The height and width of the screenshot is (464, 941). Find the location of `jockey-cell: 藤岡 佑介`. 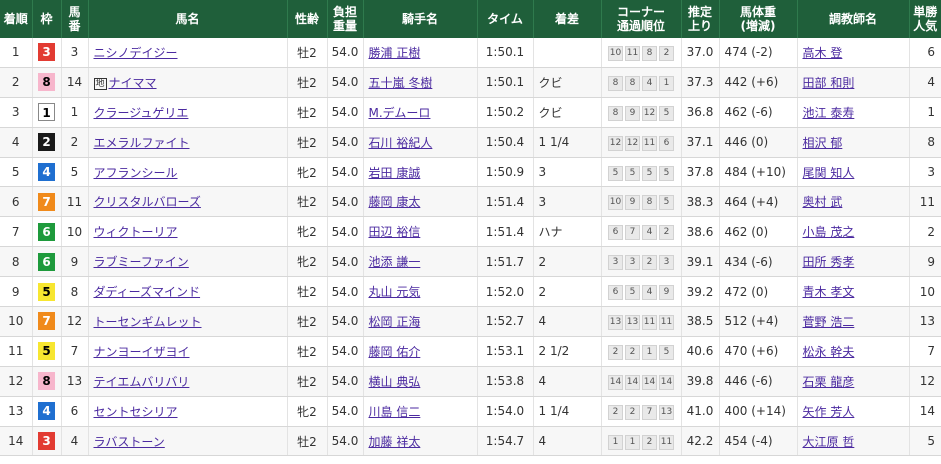

jockey-cell: 藤岡 佑介 is located at coordinates (419, 351).